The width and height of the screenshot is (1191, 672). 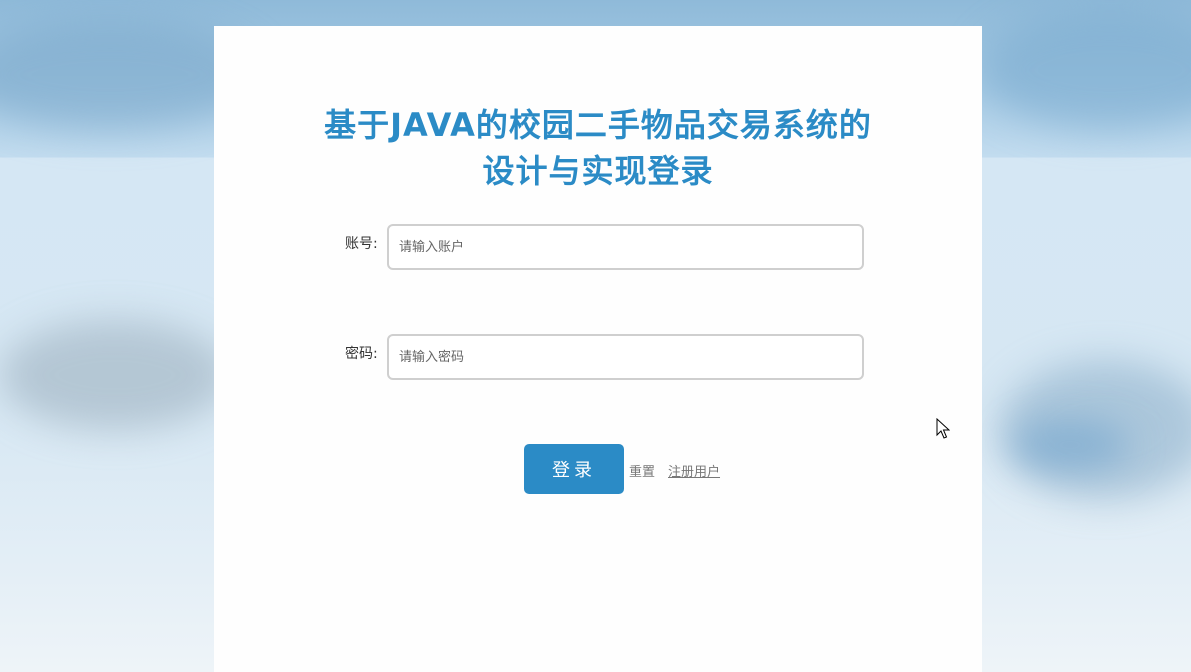 I want to click on register-user-link: 注册用户, so click(x=694, y=470).